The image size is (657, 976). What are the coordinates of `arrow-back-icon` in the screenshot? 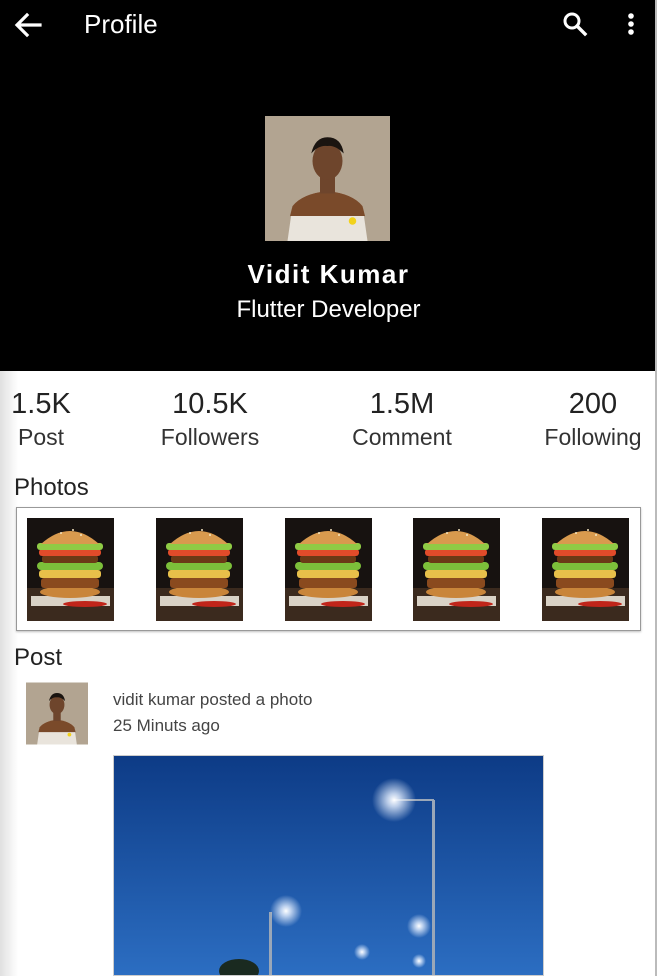 It's located at (28, 25).